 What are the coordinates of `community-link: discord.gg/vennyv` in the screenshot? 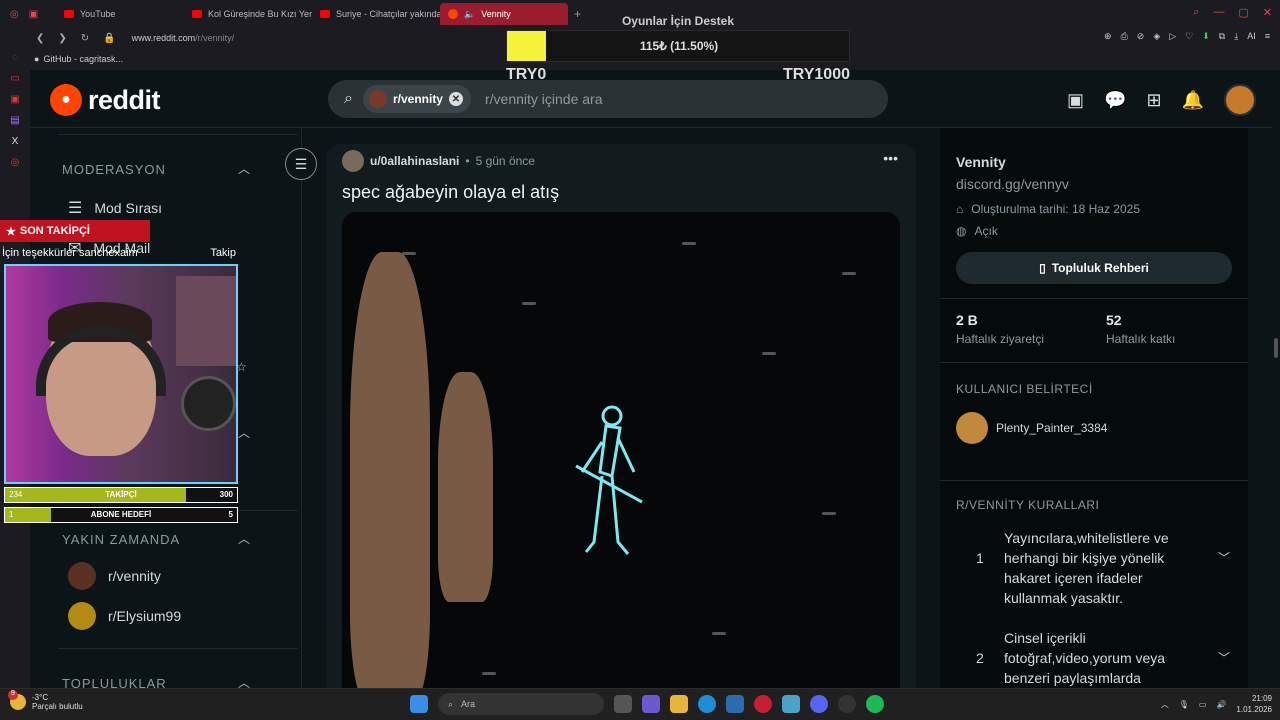 It's located at (1012, 184).